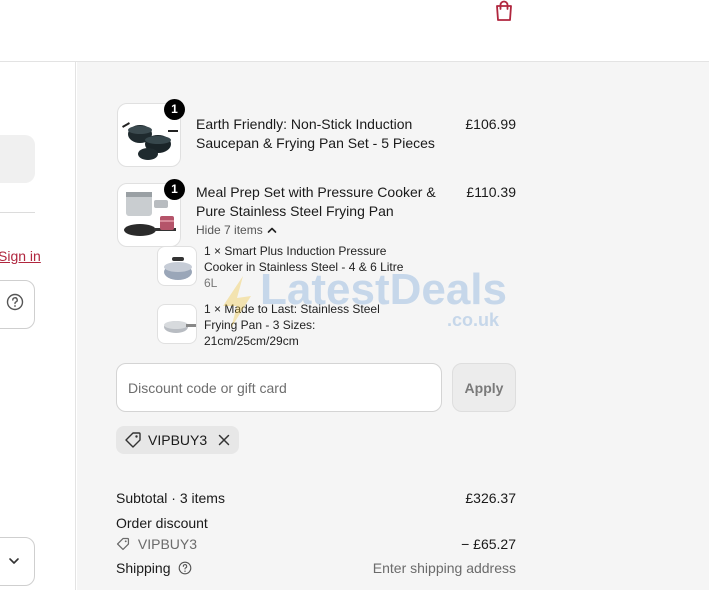 This screenshot has height=590, width=709. What do you see at coordinates (490, 124) in the screenshot?
I see `product-price: £106.99` at bounding box center [490, 124].